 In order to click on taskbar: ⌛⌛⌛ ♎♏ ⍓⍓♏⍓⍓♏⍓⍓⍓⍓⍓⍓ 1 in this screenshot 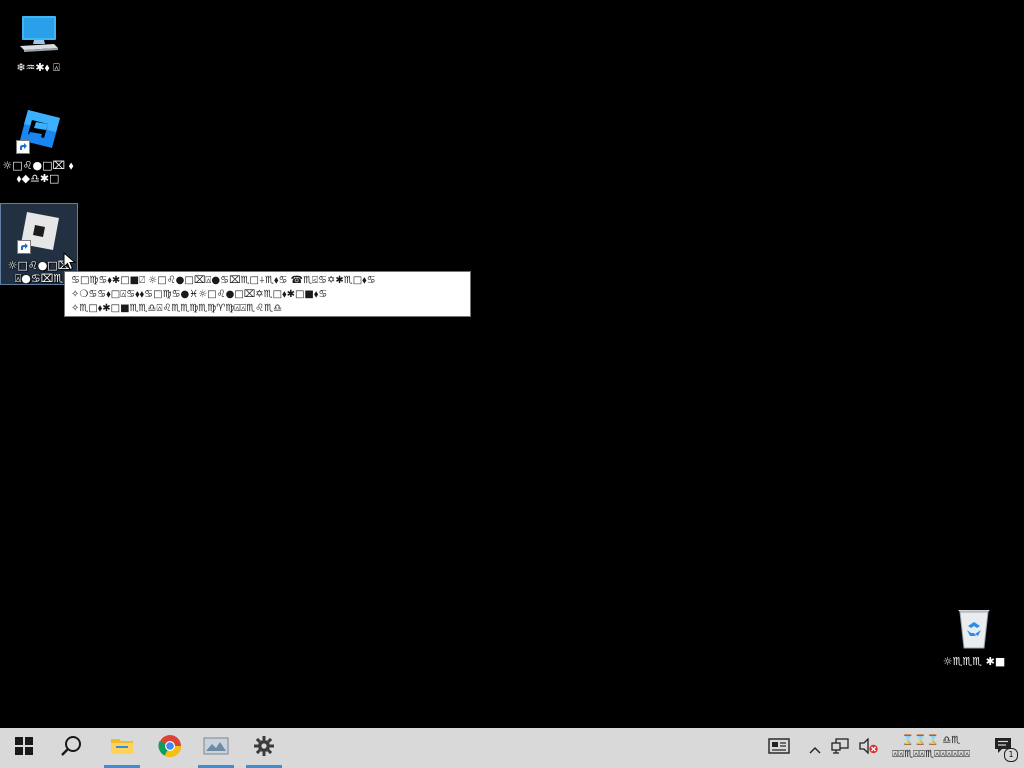, I will do `click(512, 748)`.